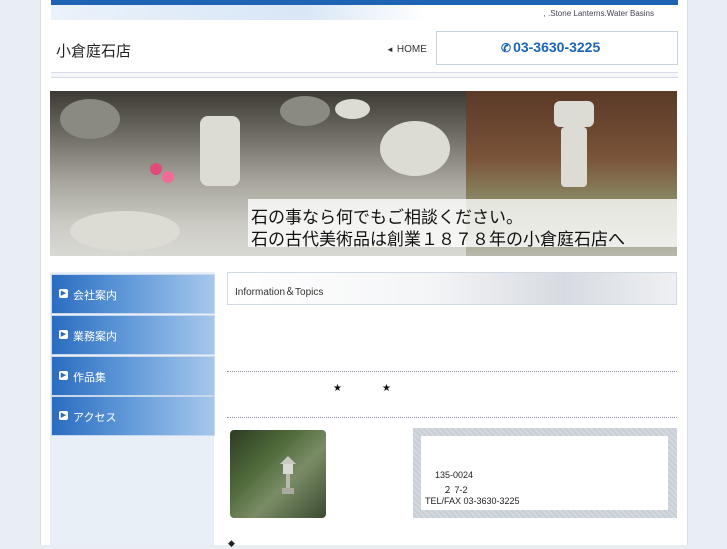 Image resolution: width=727 pixels, height=549 pixels. I want to click on sidebar-item-label: アクセス, so click(95, 417).